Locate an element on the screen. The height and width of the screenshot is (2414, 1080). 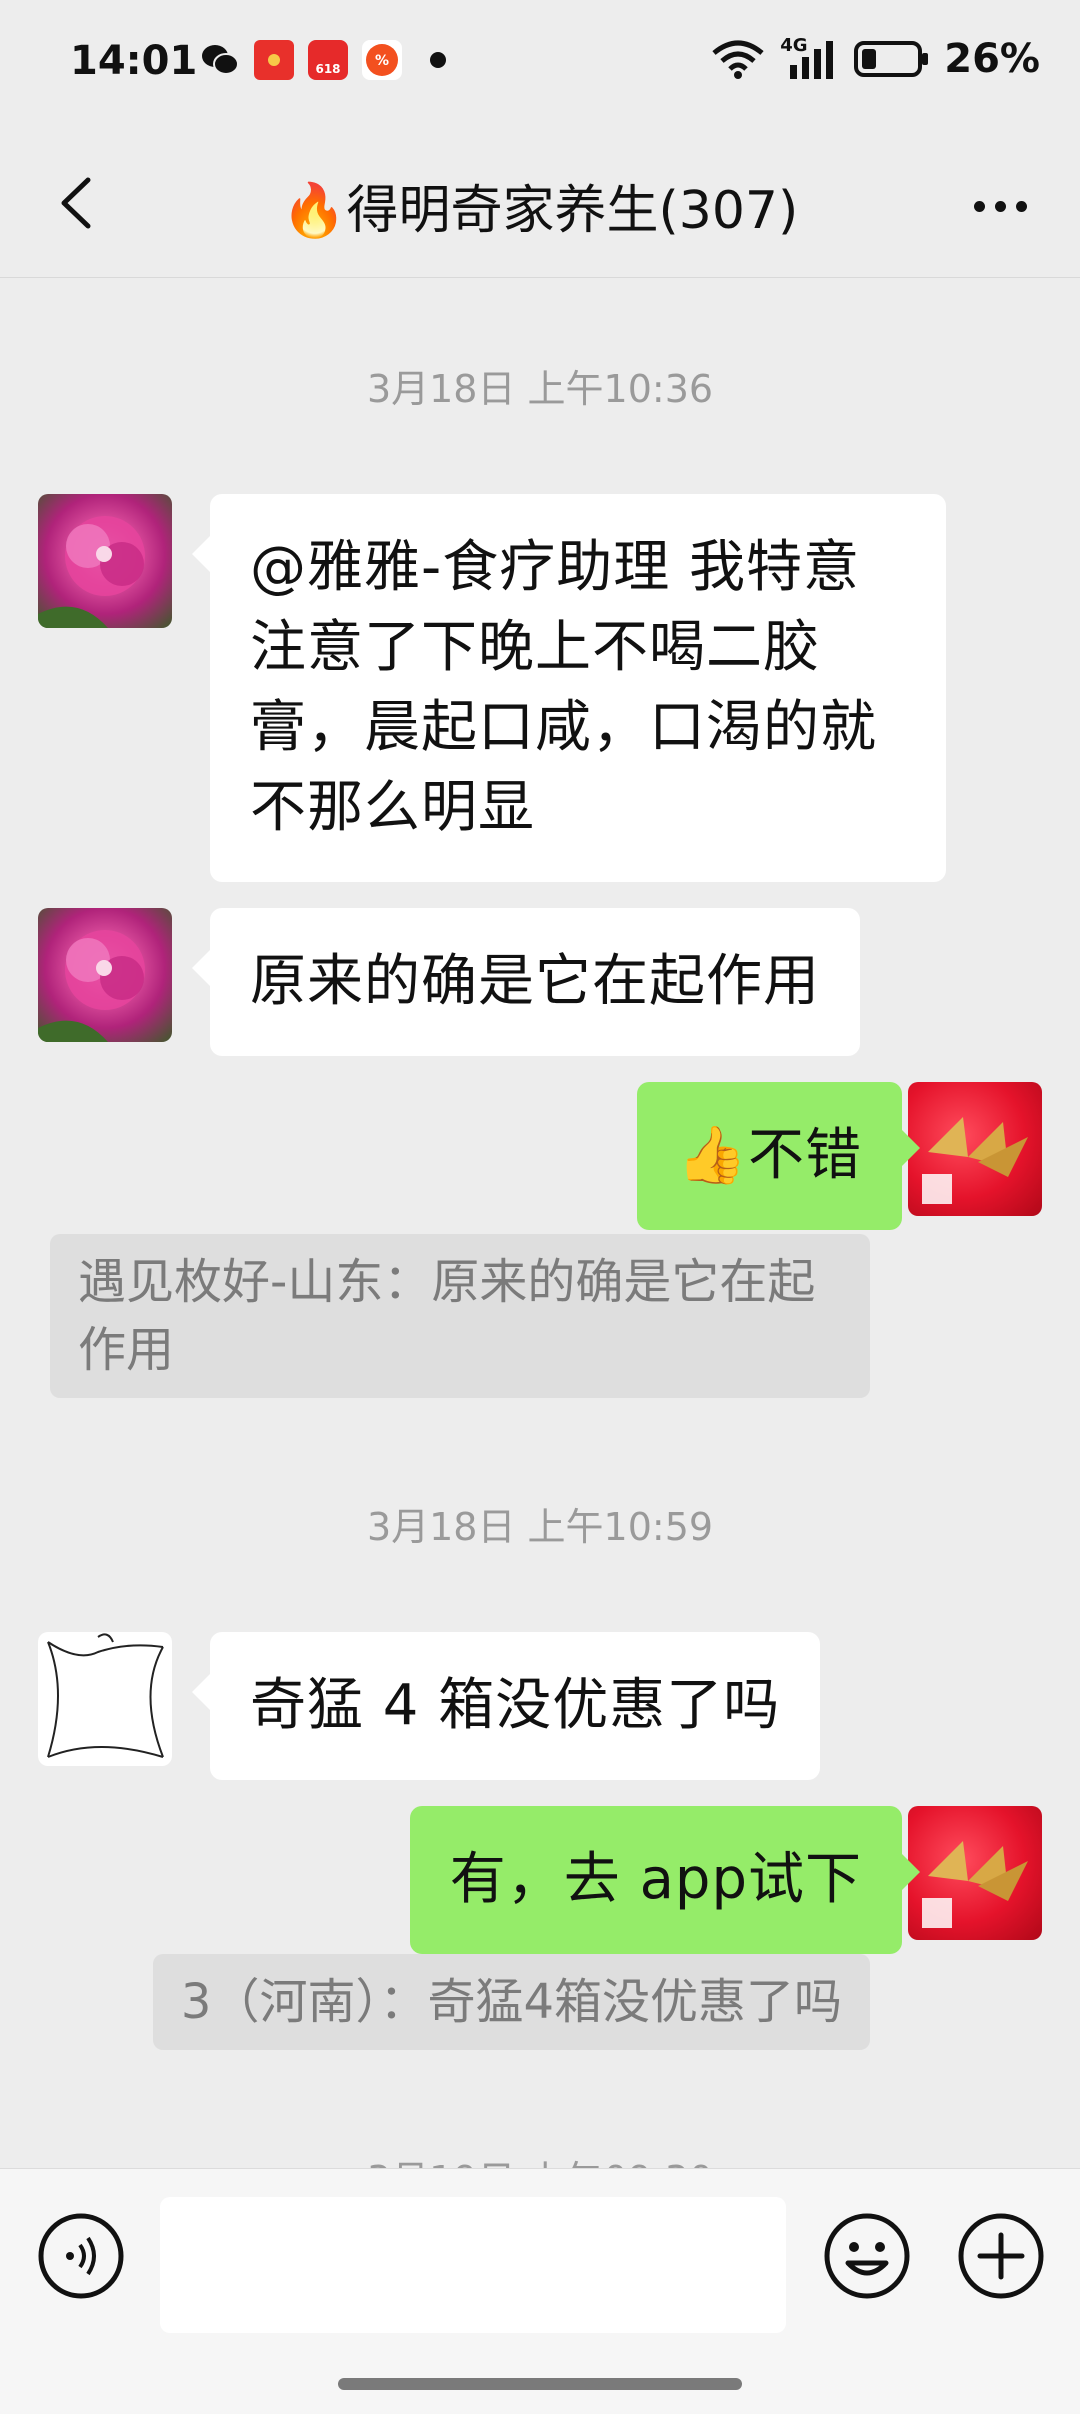
wechat-icon is located at coordinates (220, 60).